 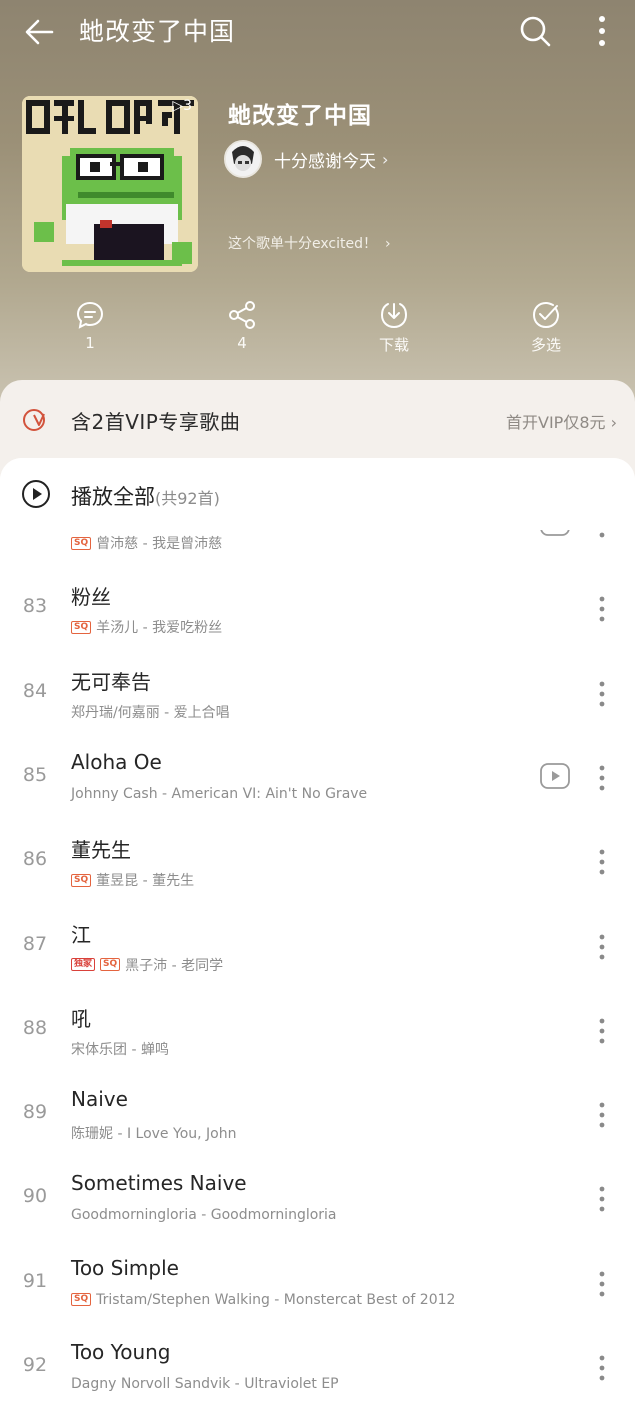 I want to click on track-number: 88, so click(x=35, y=1027).